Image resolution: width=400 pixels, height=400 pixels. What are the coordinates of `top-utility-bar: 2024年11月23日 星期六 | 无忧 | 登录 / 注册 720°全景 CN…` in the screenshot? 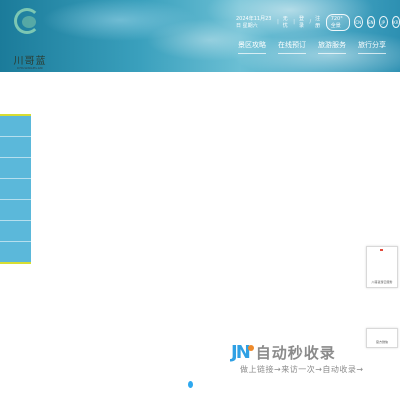 It's located at (318, 22).